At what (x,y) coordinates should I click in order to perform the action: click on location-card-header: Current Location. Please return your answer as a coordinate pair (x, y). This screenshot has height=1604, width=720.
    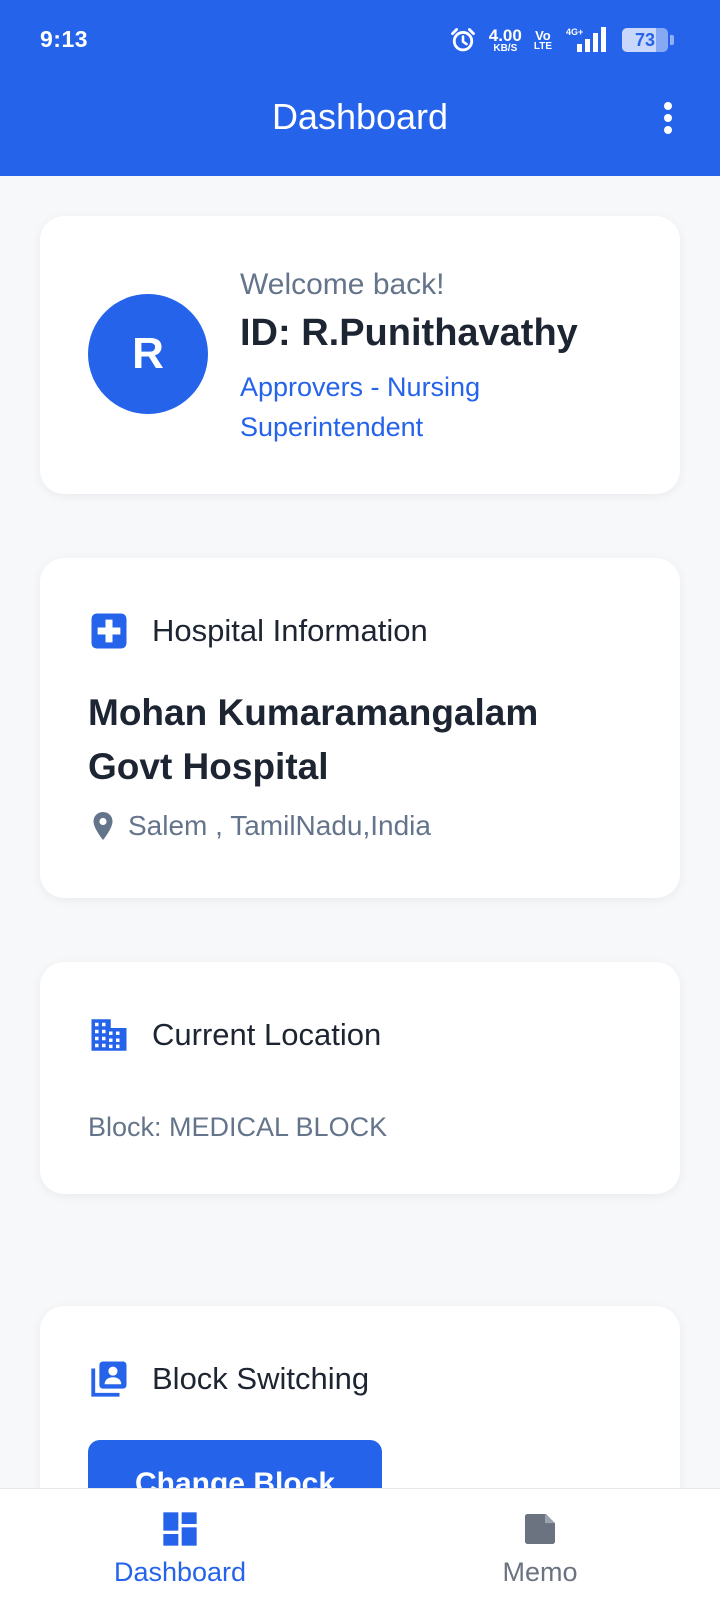
    Looking at the image, I should click on (234, 1035).